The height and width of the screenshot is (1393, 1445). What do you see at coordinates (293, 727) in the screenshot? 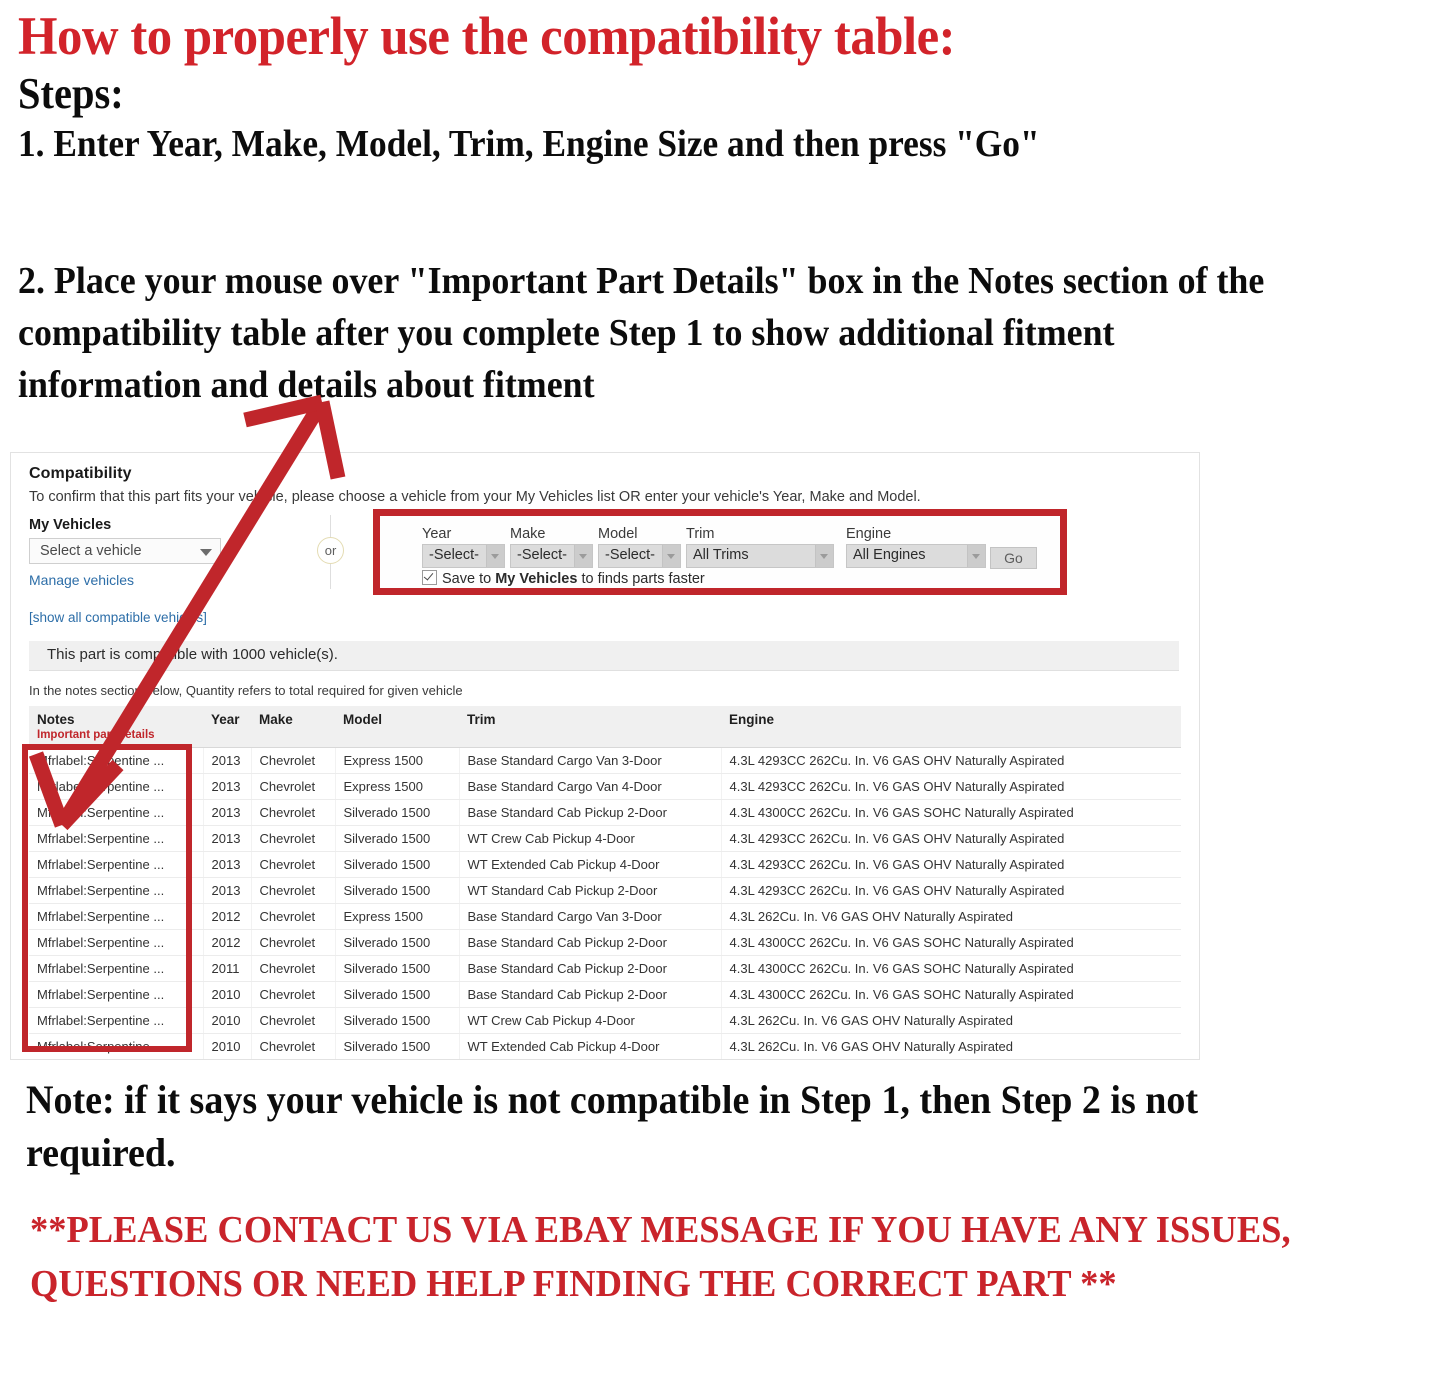
I see `column-header-make: Make` at bounding box center [293, 727].